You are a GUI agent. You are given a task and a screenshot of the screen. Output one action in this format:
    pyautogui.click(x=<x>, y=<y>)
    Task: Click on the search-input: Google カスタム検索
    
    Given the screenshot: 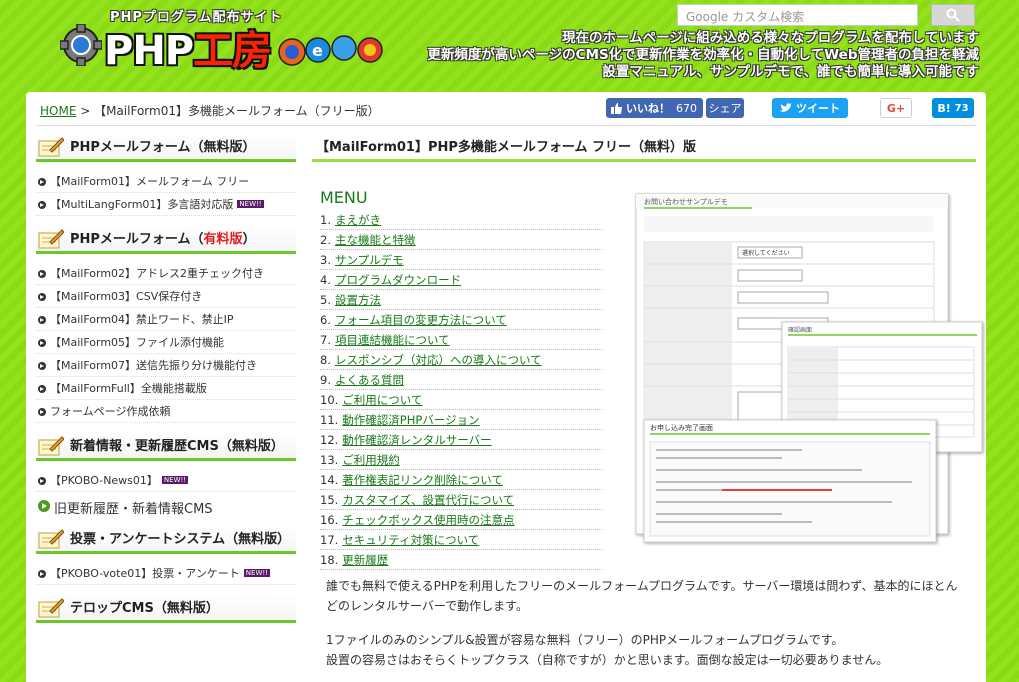 What is the action you would take?
    pyautogui.click(x=797, y=15)
    